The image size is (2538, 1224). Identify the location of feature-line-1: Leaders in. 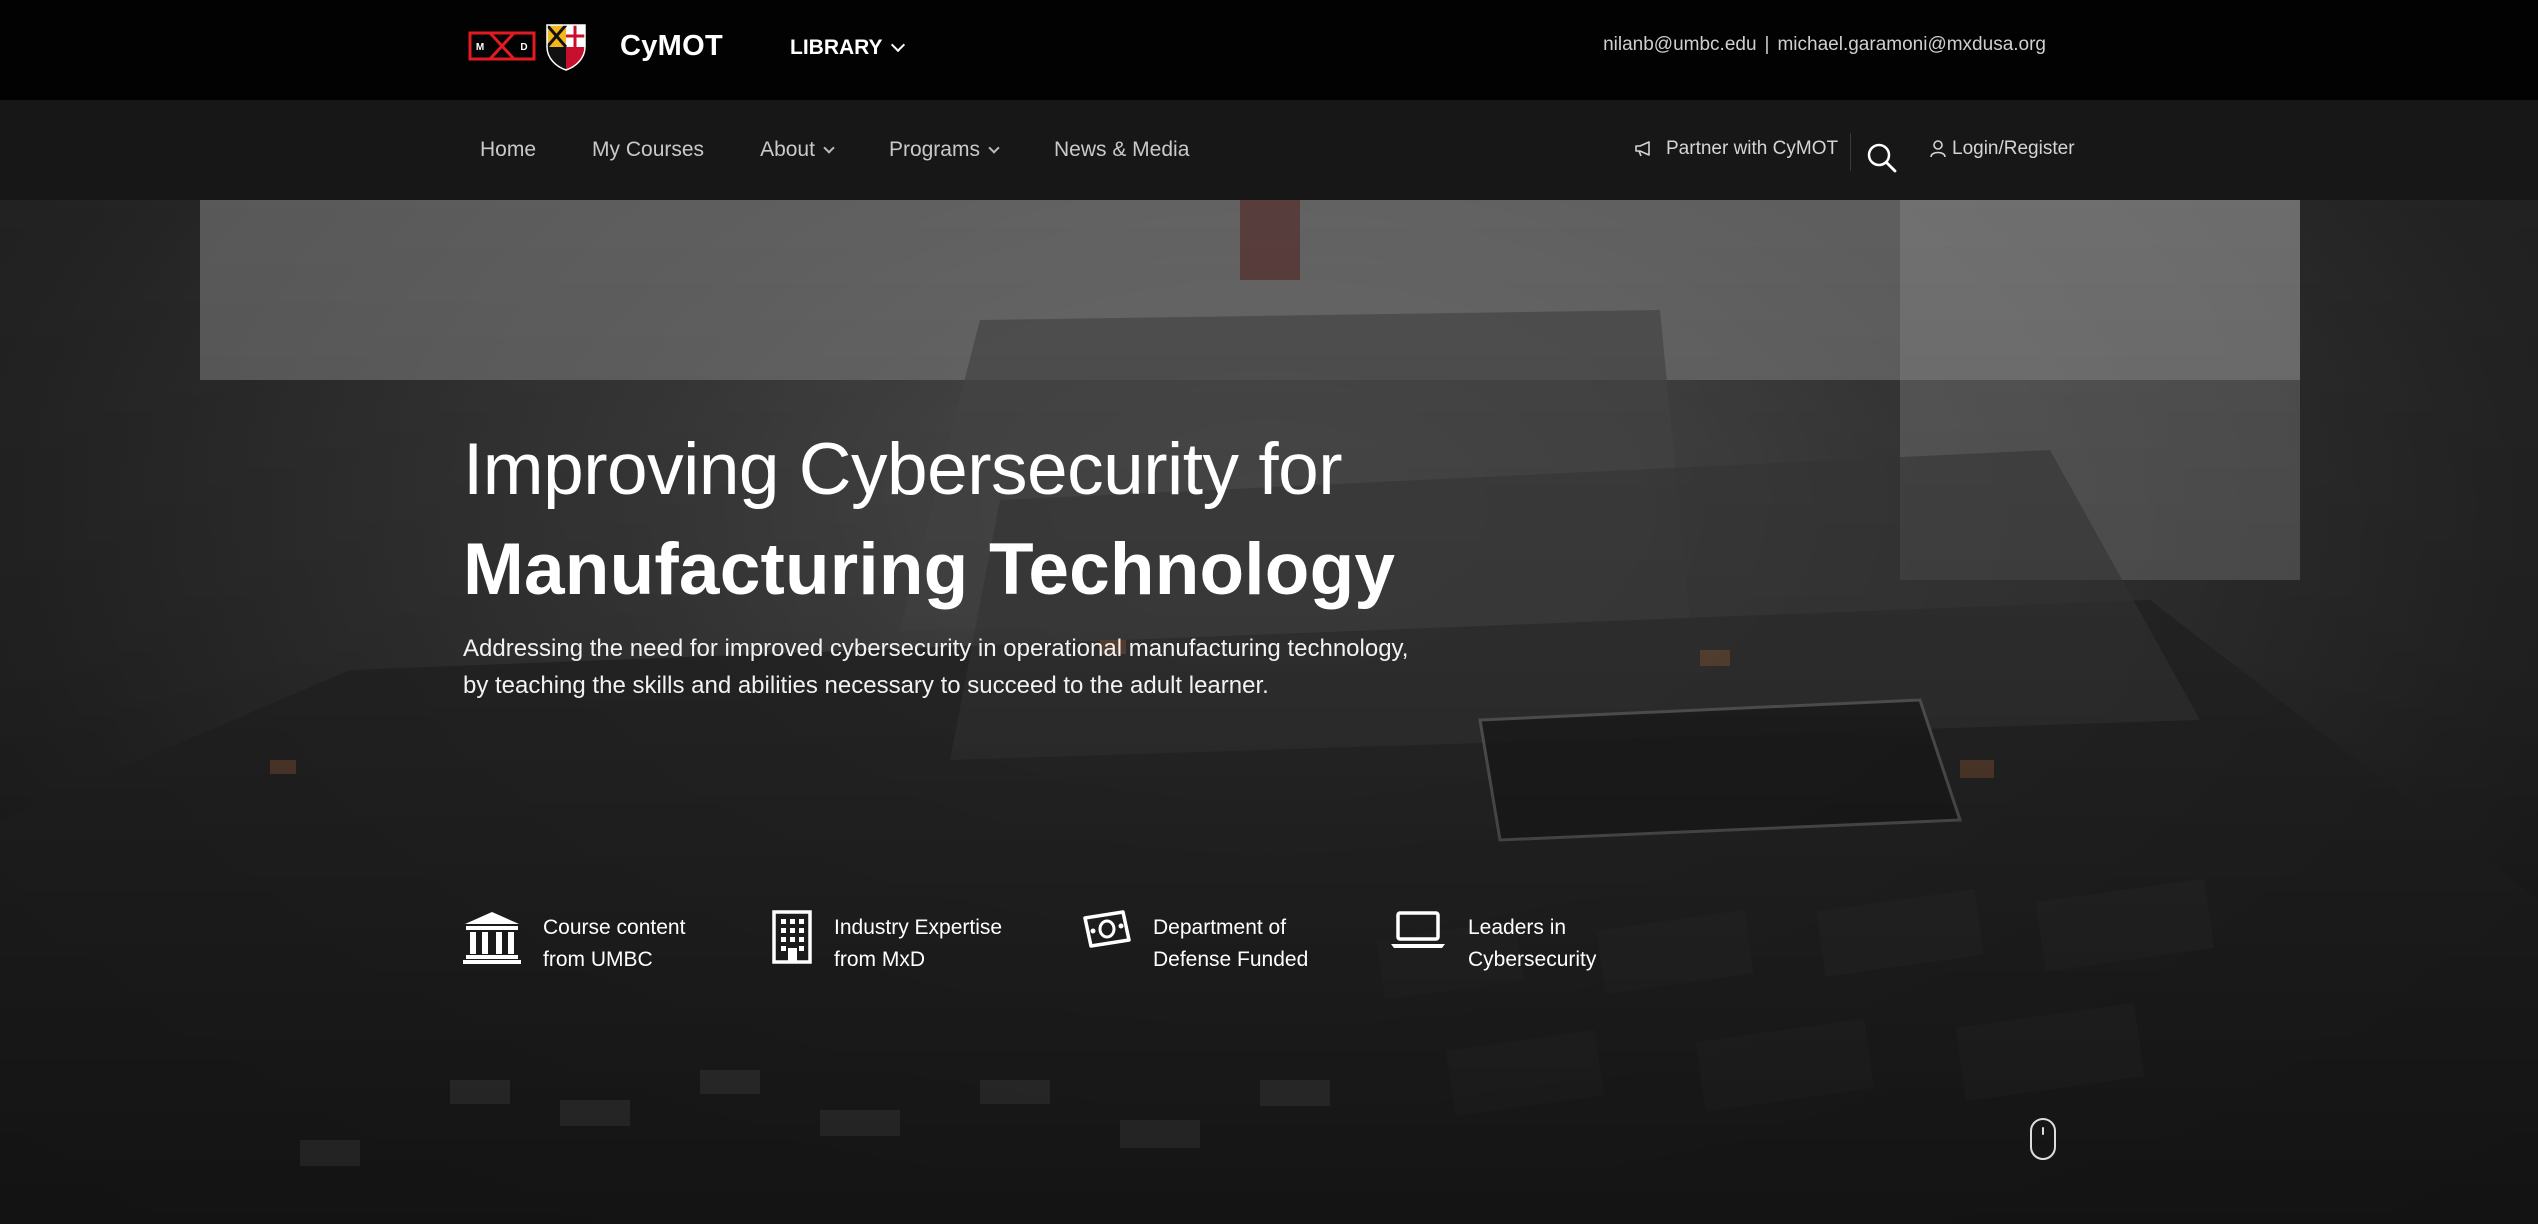
(1517, 927).